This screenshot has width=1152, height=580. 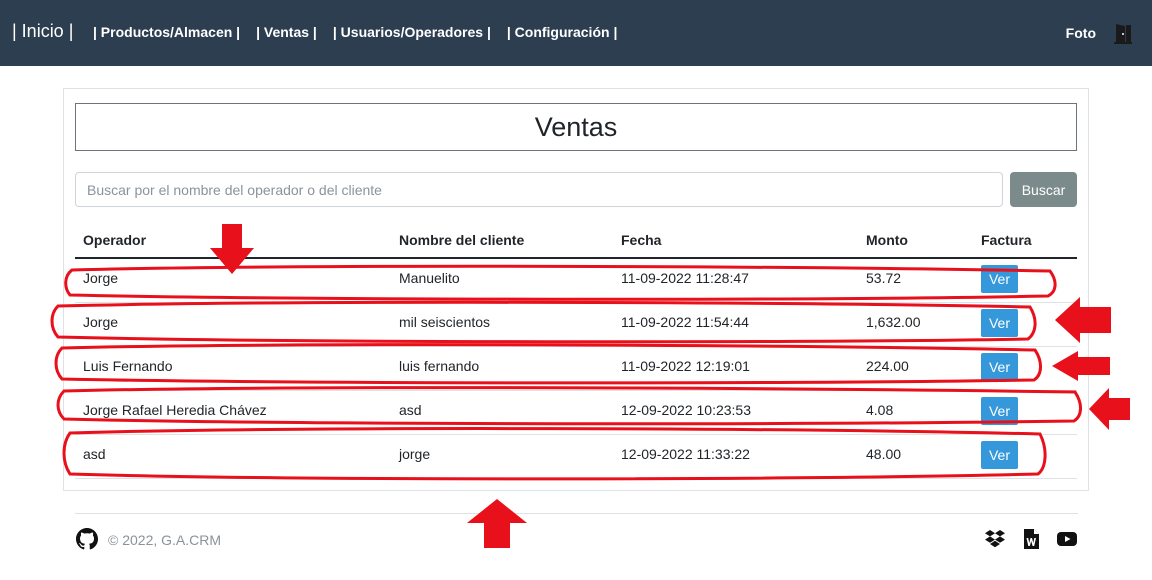 What do you see at coordinates (887, 366) in the screenshot?
I see `cell-monto: 224.00` at bounding box center [887, 366].